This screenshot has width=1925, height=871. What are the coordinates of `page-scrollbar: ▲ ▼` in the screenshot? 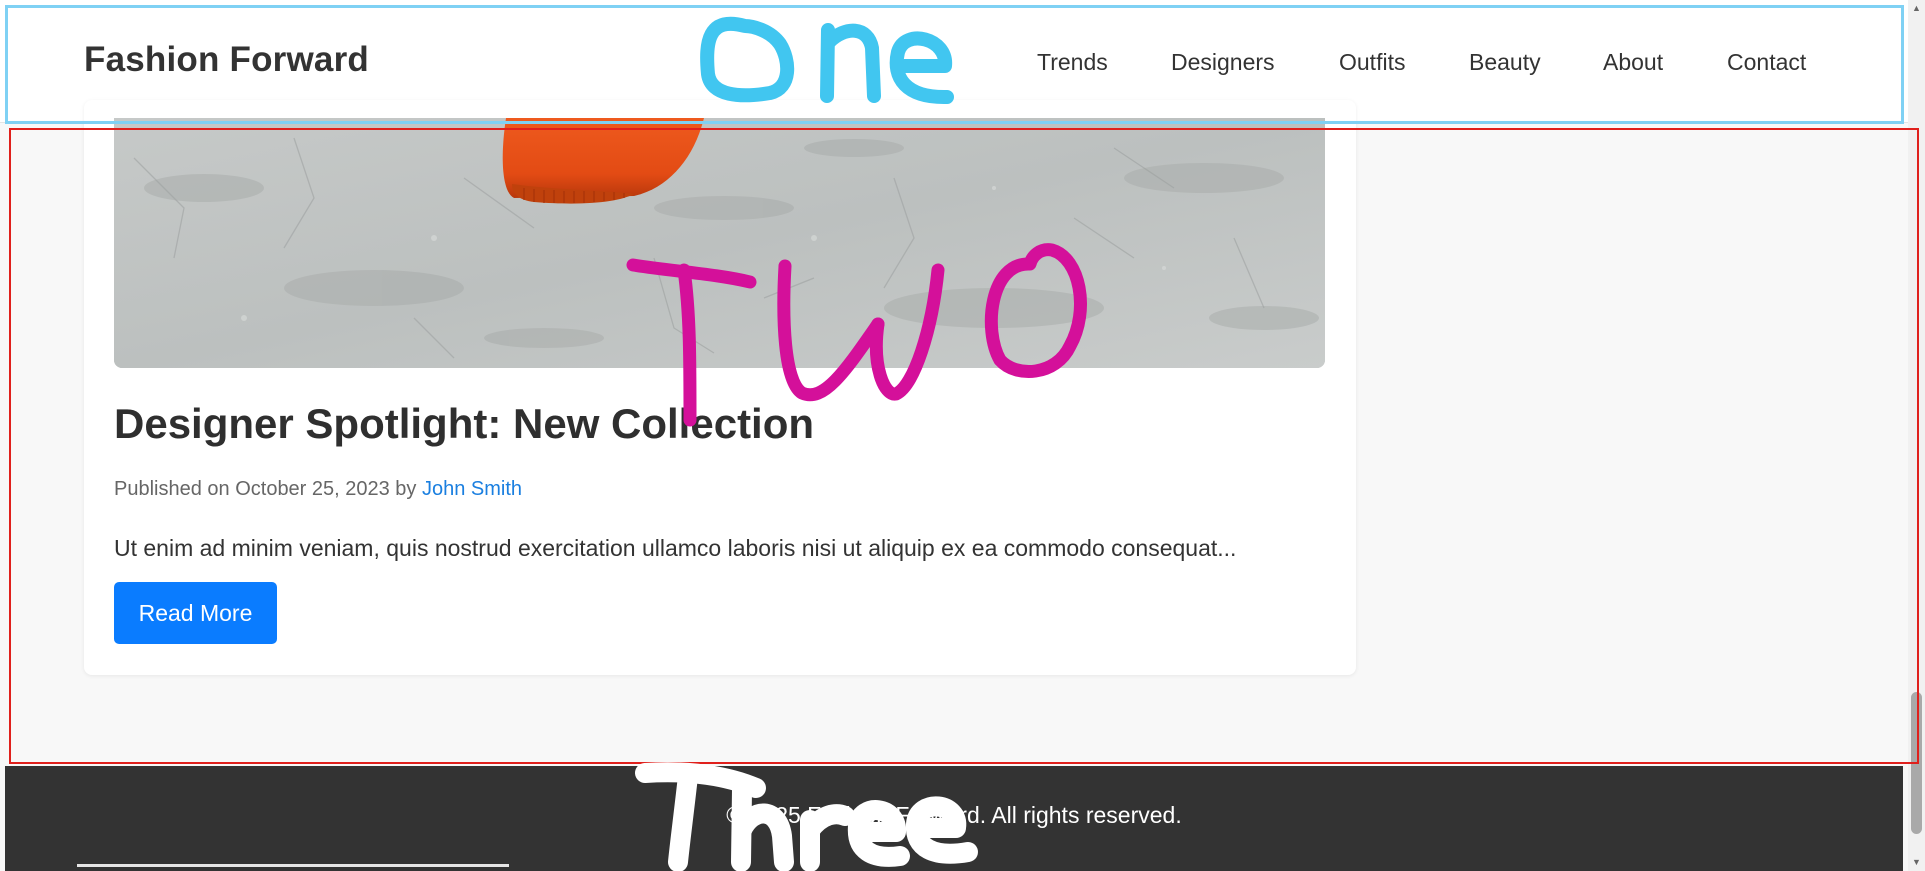 It's located at (1916, 435).